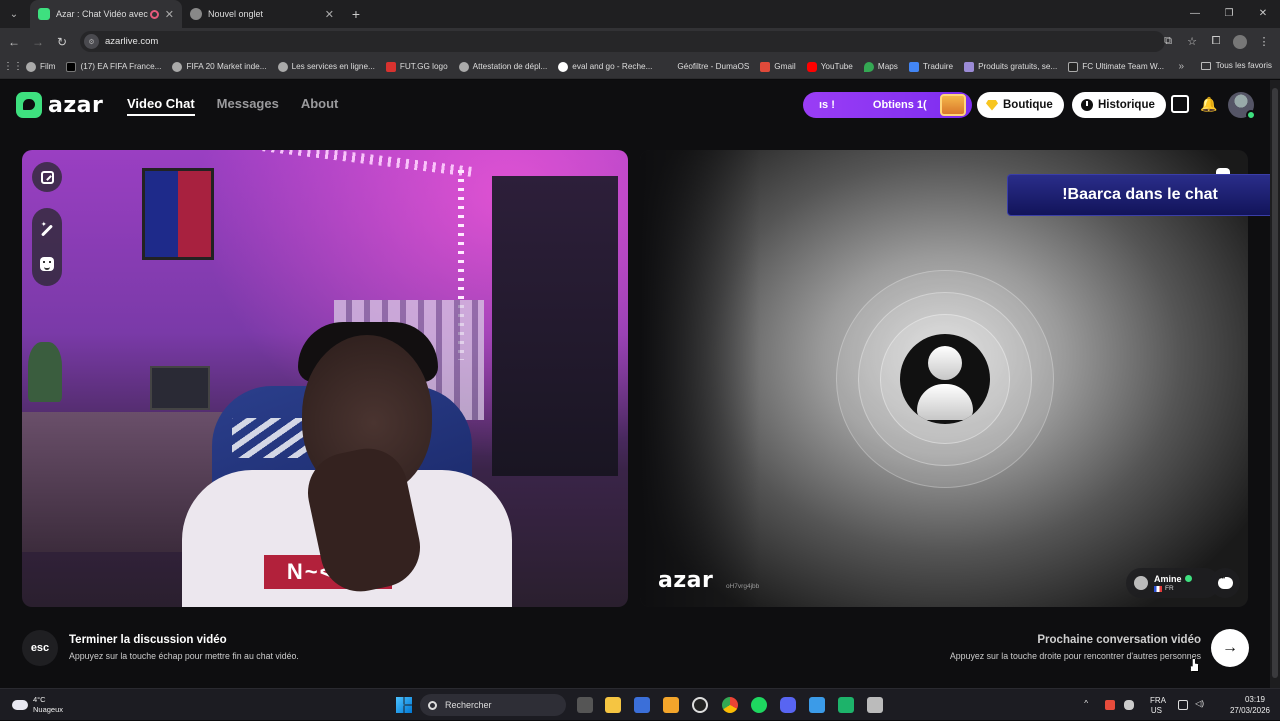 The width and height of the screenshot is (1280, 721). Describe the element at coordinates (1086, 703) in the screenshot. I see `chevron-up-icon: ^` at that location.